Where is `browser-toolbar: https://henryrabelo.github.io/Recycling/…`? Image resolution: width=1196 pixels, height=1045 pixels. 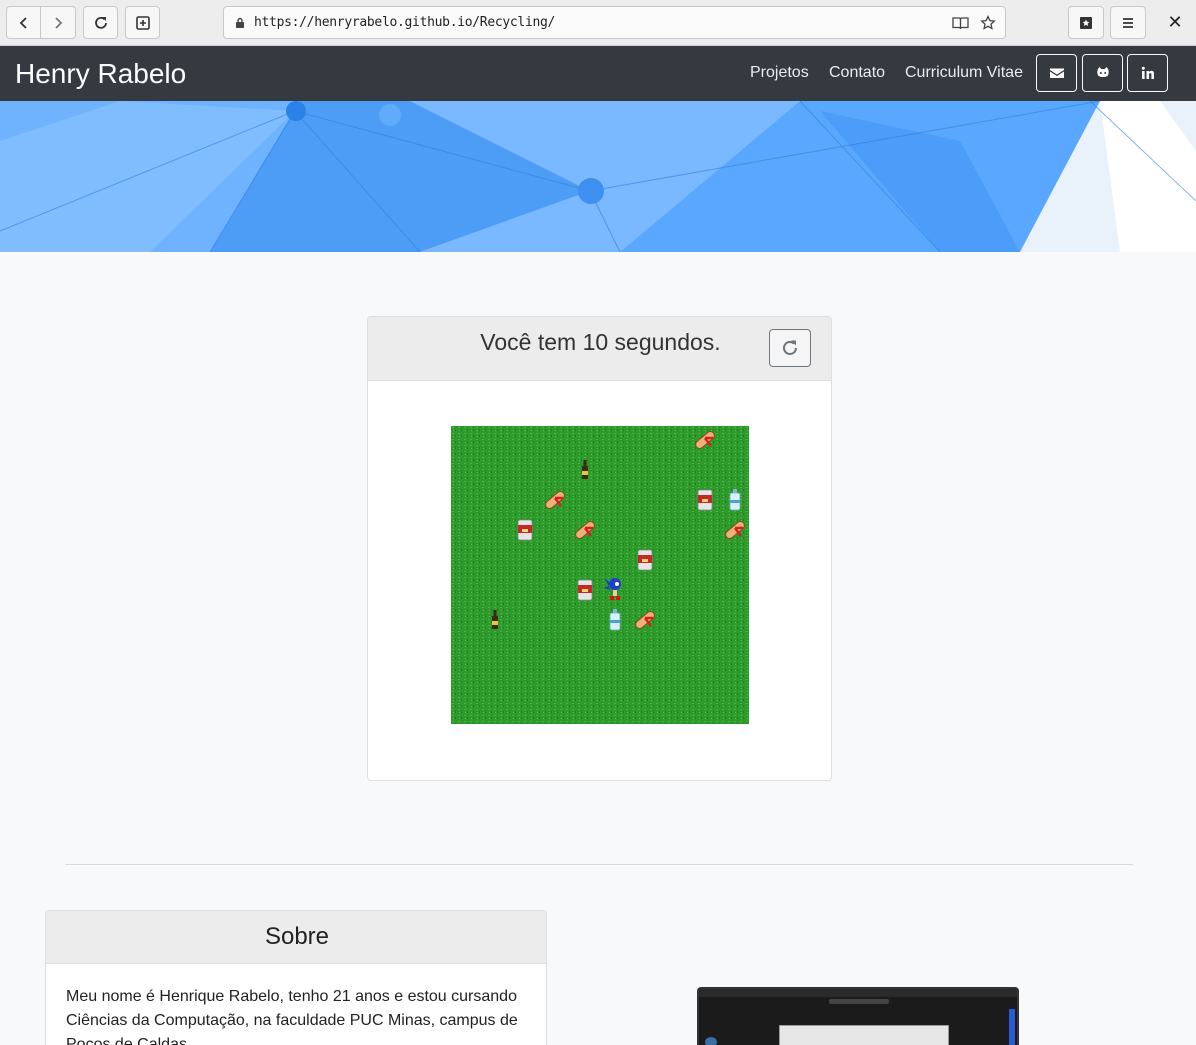 browser-toolbar: https://henryrabelo.github.io/Recycling/… is located at coordinates (598, 23).